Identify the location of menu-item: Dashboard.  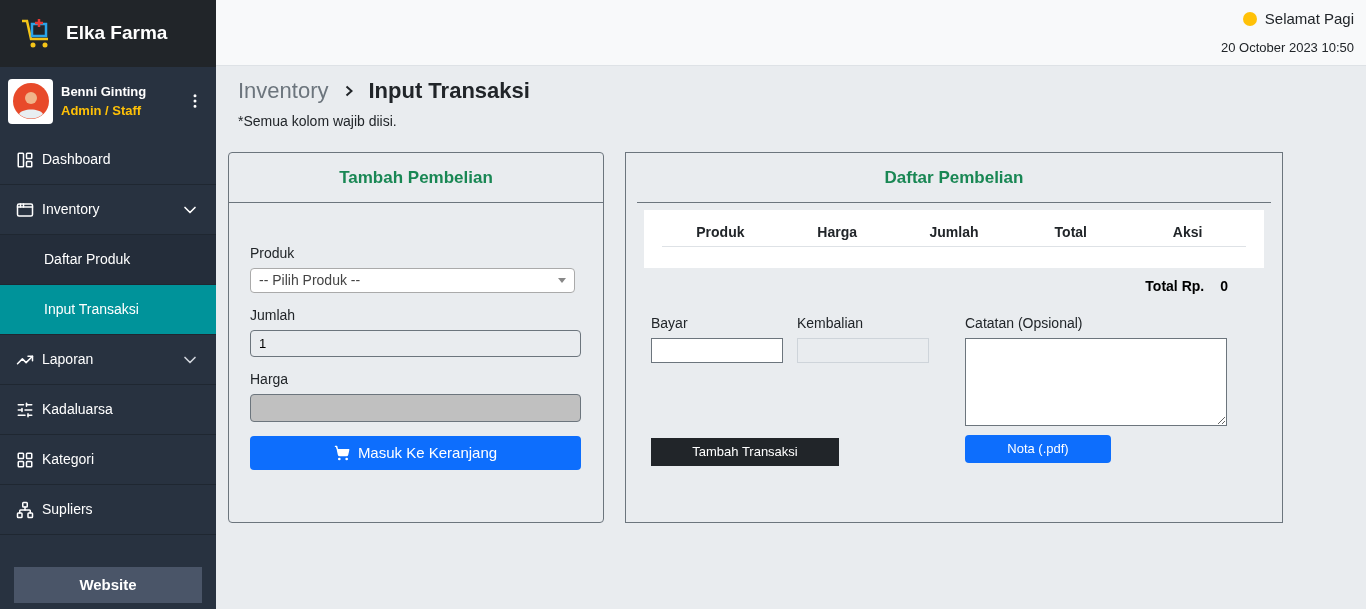
(108, 160).